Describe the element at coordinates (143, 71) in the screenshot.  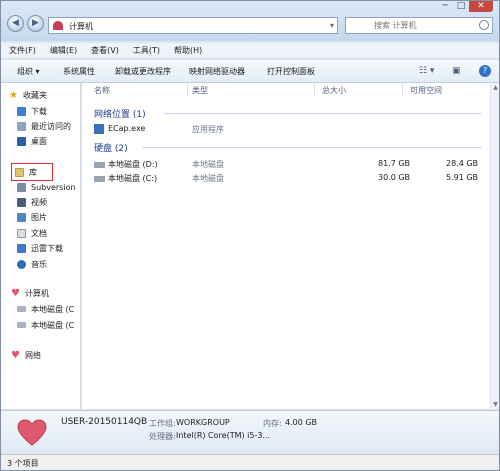
I see `uninstall-program-button: 卸载或更改程序` at that location.